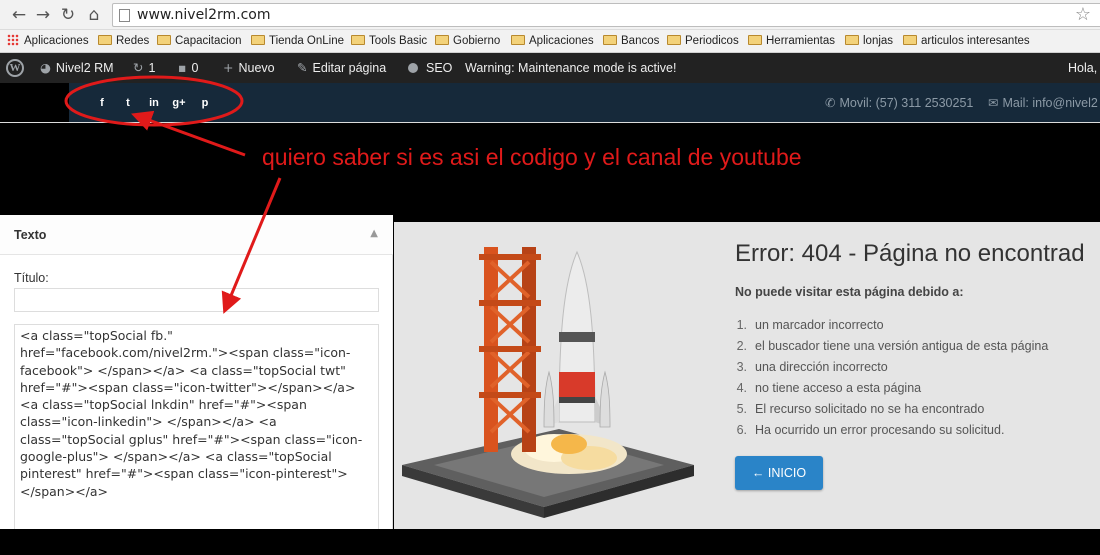  Describe the element at coordinates (430, 68) in the screenshot. I see `adminbar-seo: SEO` at that location.